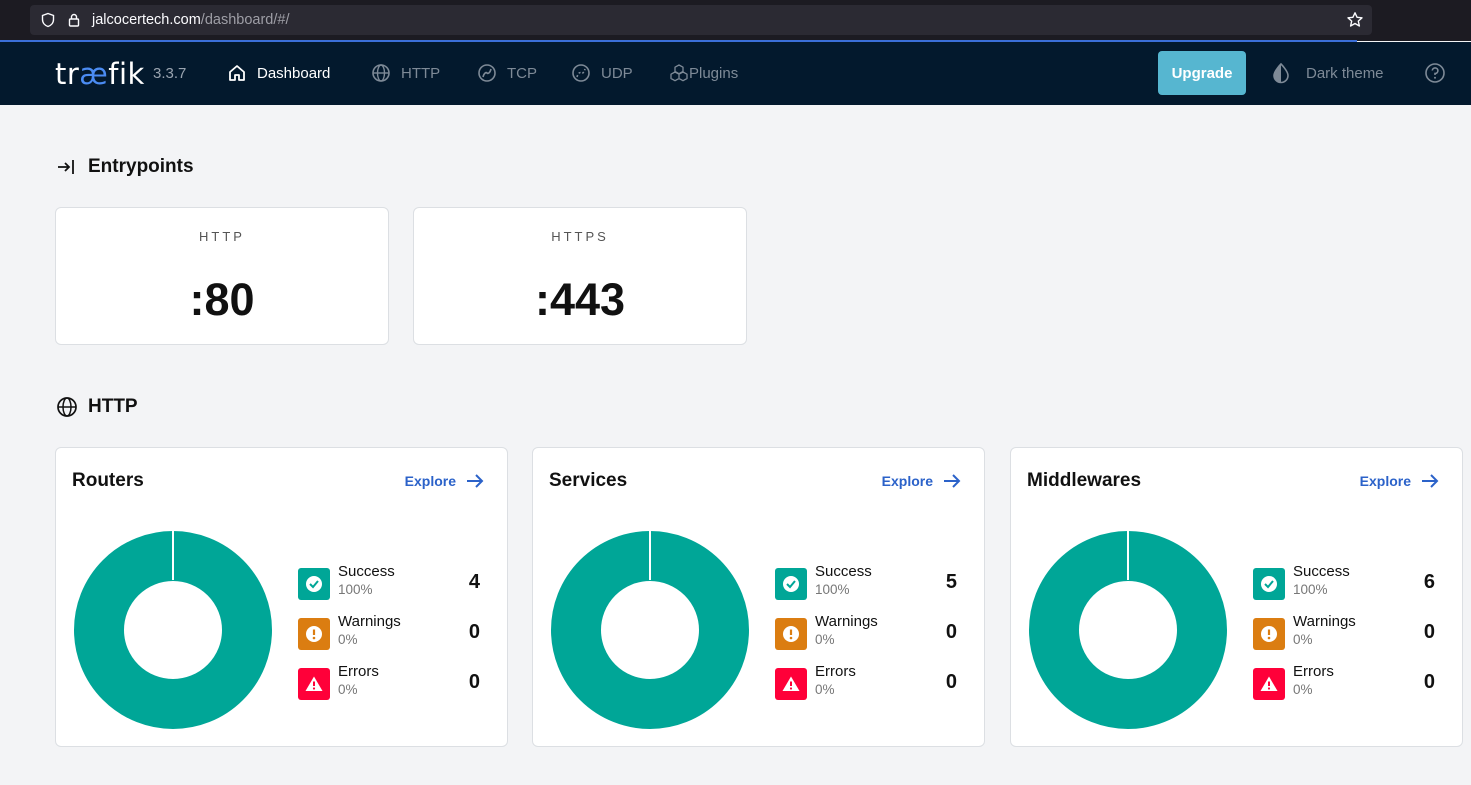 This screenshot has height=785, width=1471. What do you see at coordinates (1435, 73) in the screenshot?
I see `help-icon` at bounding box center [1435, 73].